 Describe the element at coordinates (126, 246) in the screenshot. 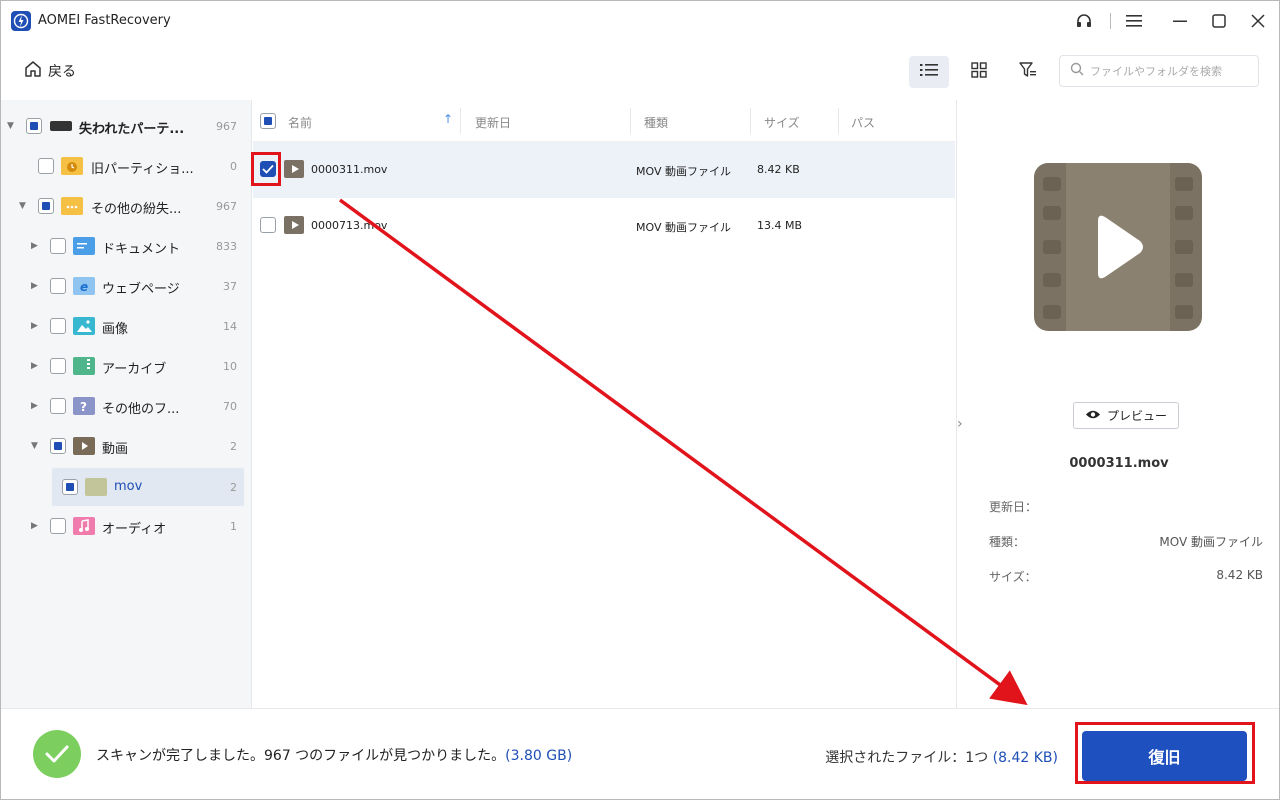

I see `tree-item-documents: ▶ ドキュメント 833` at that location.